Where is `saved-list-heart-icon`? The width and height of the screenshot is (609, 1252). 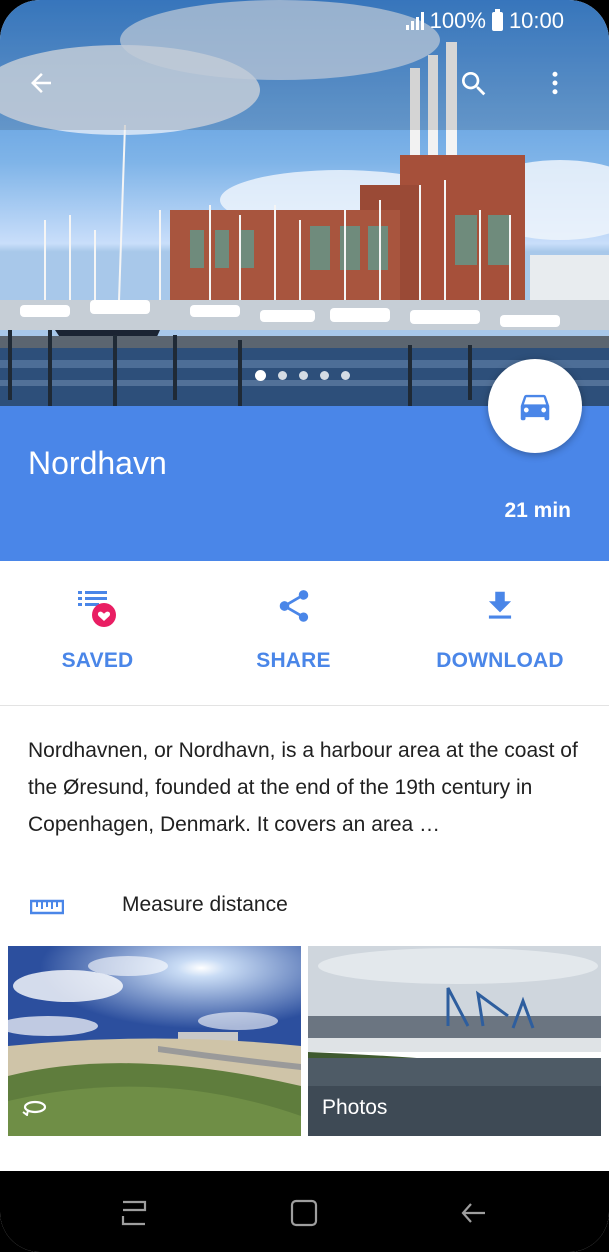
saved-list-heart-icon is located at coordinates (96, 609).